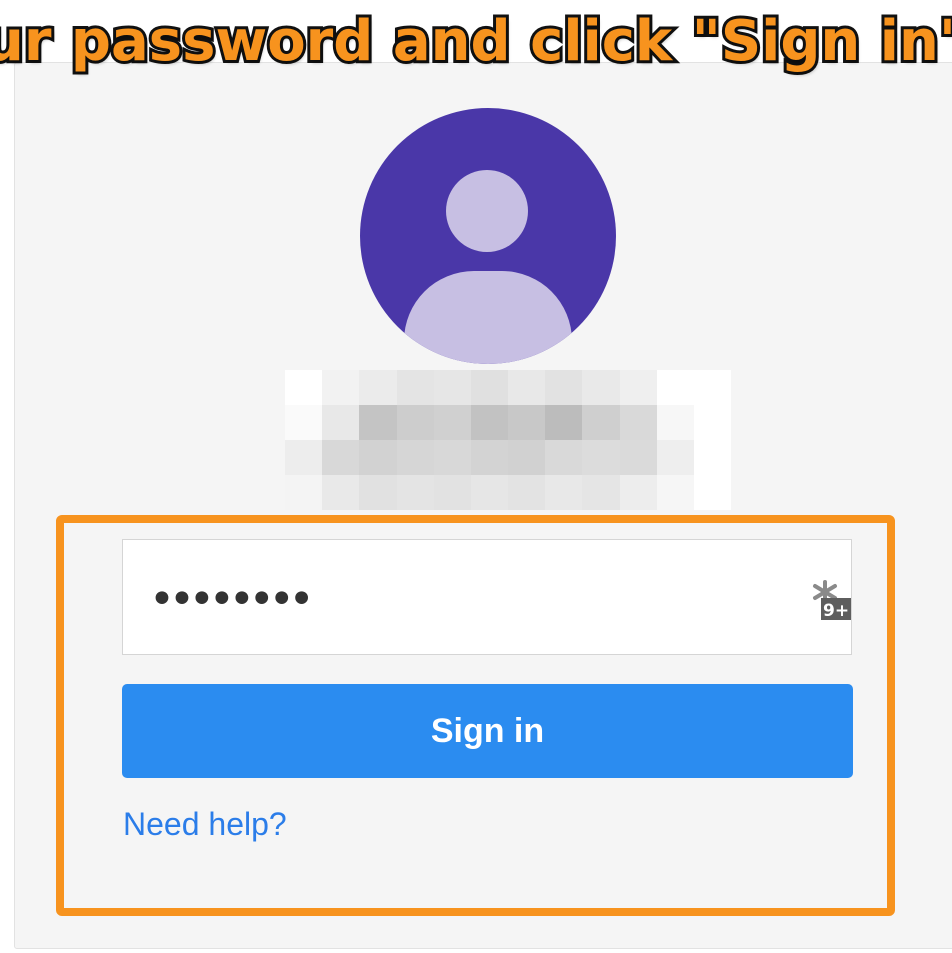  What do you see at coordinates (205, 824) in the screenshot?
I see `need-help-link: Need help?` at bounding box center [205, 824].